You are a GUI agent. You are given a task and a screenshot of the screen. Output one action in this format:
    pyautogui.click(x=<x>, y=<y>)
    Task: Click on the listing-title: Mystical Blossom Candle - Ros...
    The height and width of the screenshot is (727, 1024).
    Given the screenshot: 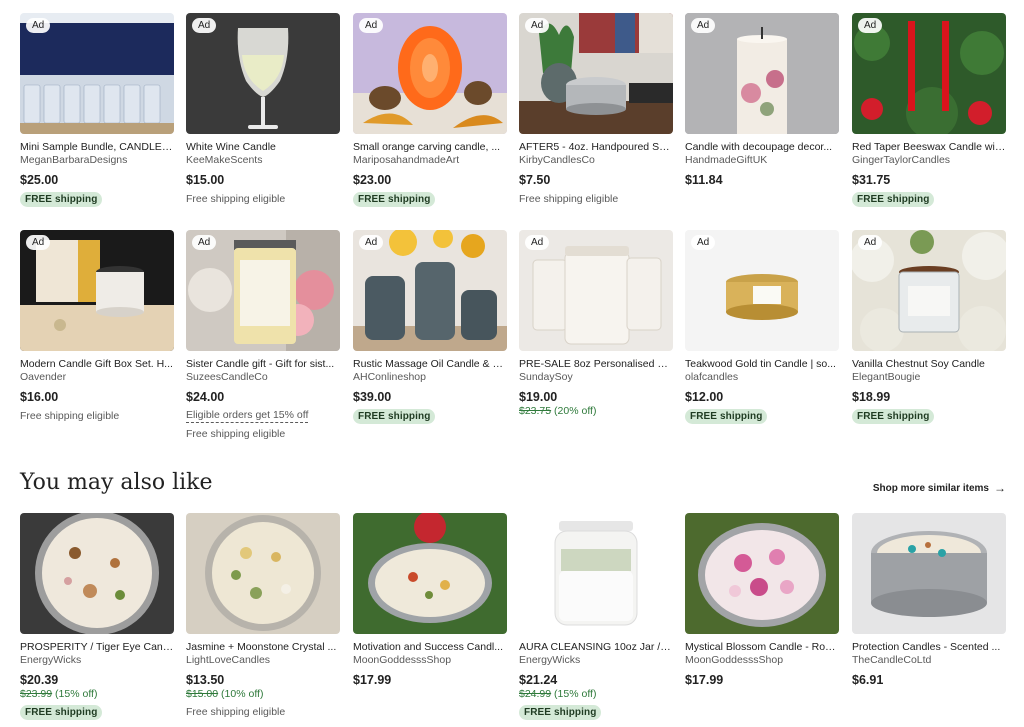 What is the action you would take?
    pyautogui.click(x=762, y=647)
    